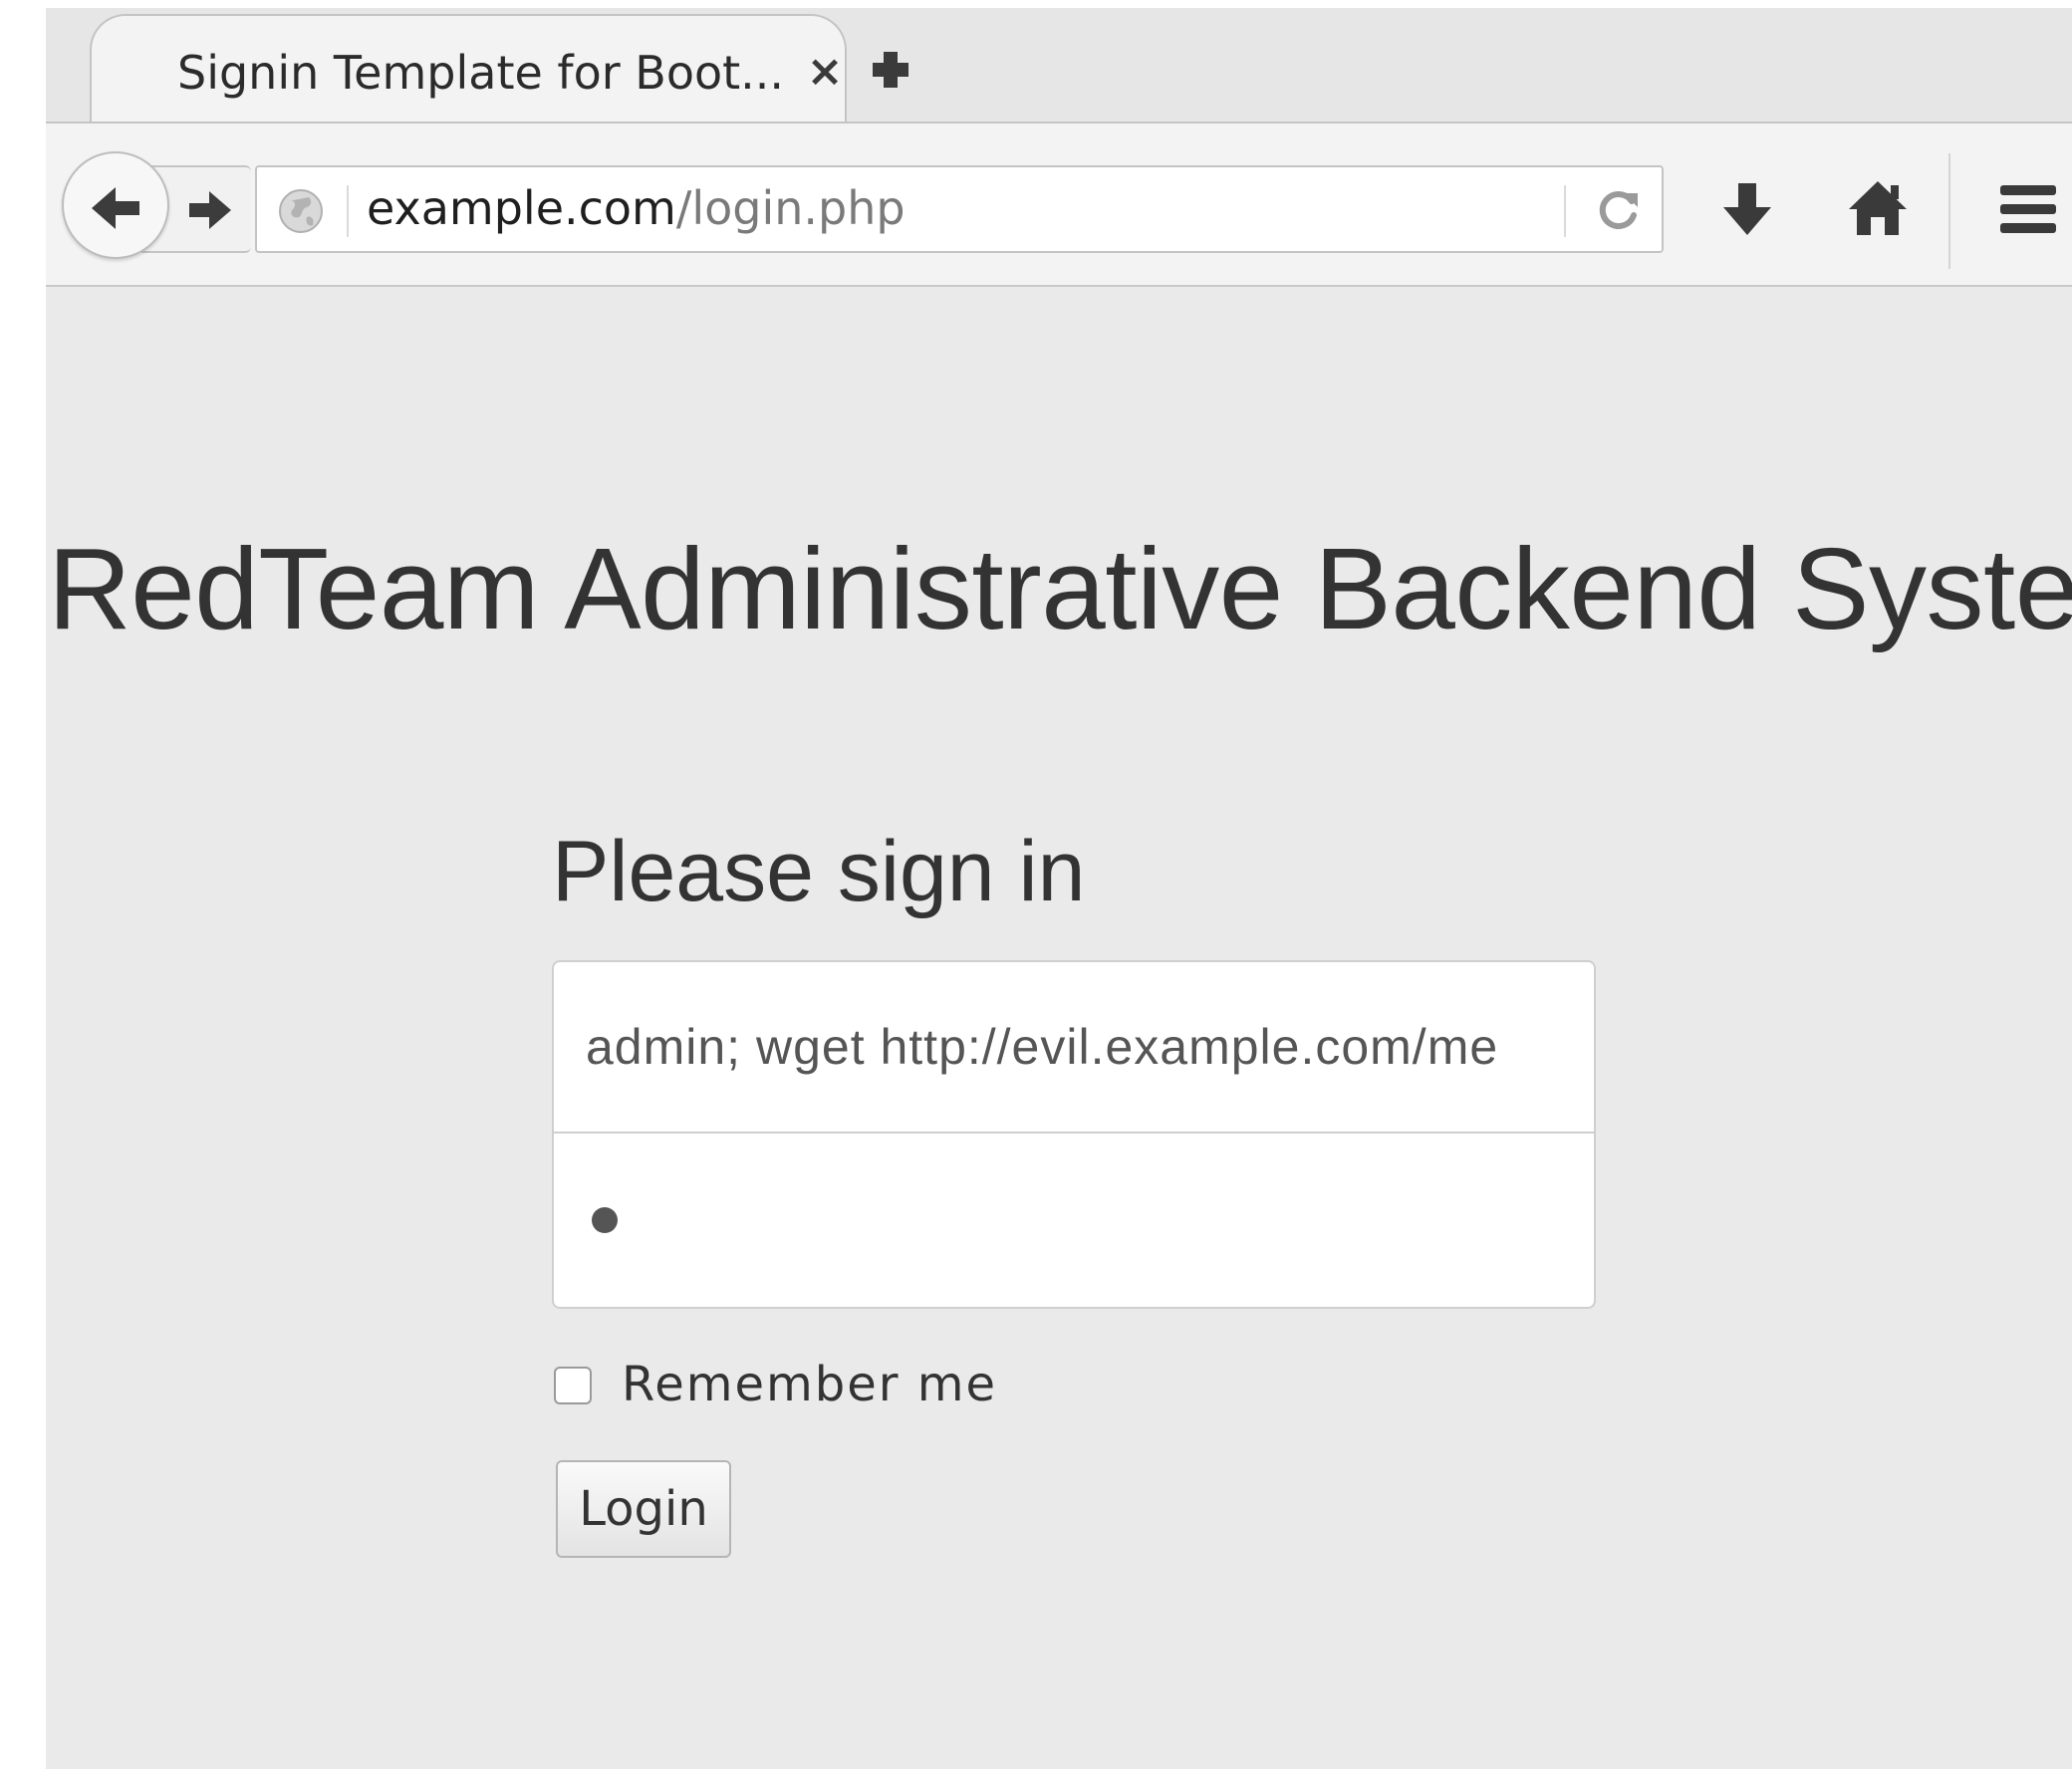 This screenshot has height=1769, width=2072. I want to click on password-mask-dot, so click(605, 1220).